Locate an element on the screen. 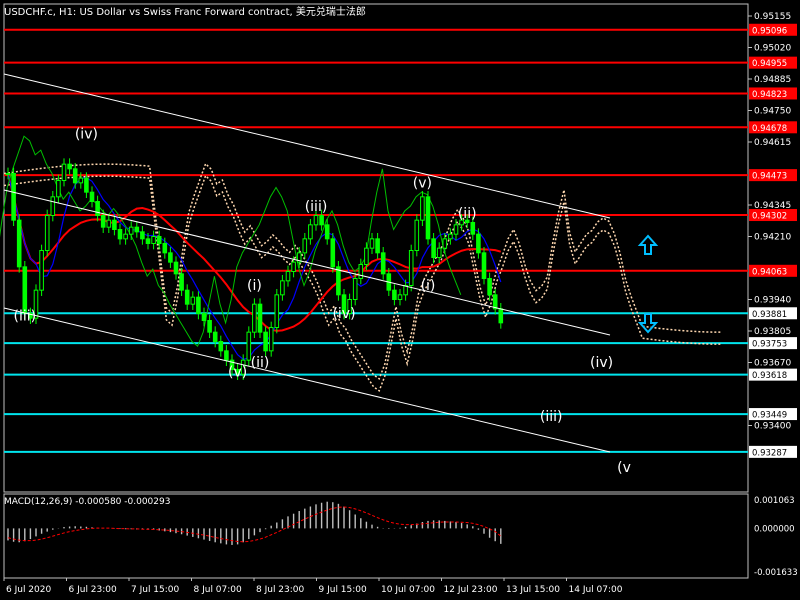 The image size is (800, 600). y-tick-label: 0.95020 is located at coordinates (772, 49).